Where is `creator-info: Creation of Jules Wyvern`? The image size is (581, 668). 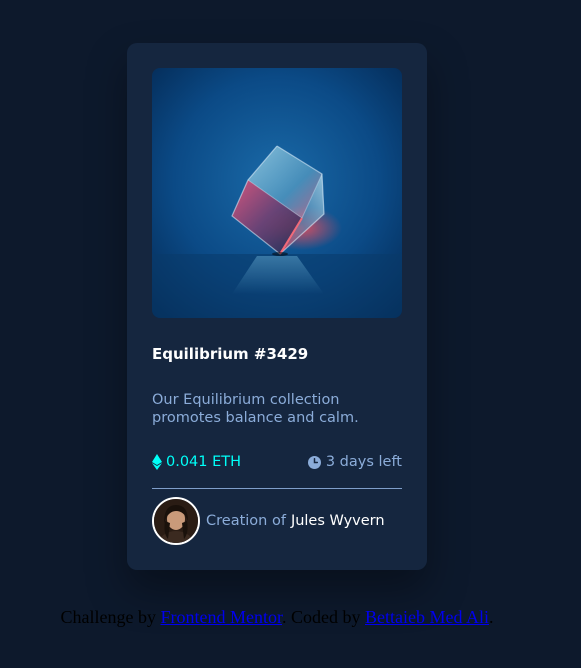
creator-info: Creation of Jules Wyvern is located at coordinates (268, 521).